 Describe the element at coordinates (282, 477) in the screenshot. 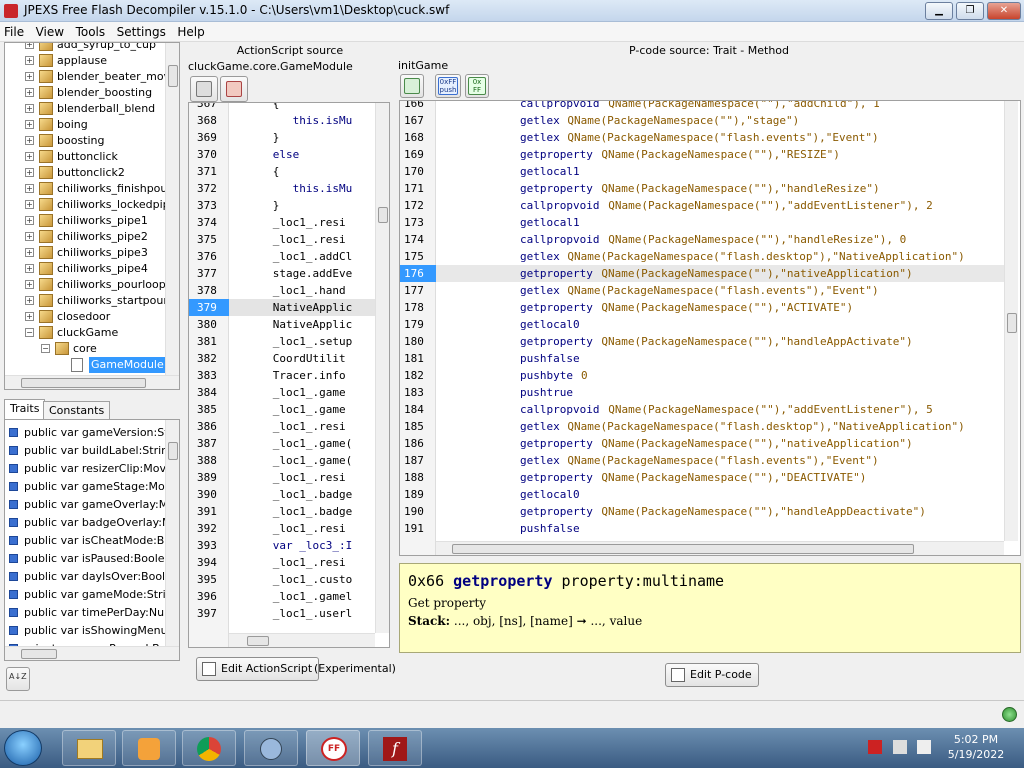

I see `code-line: 389 _loc1_.resi` at that location.